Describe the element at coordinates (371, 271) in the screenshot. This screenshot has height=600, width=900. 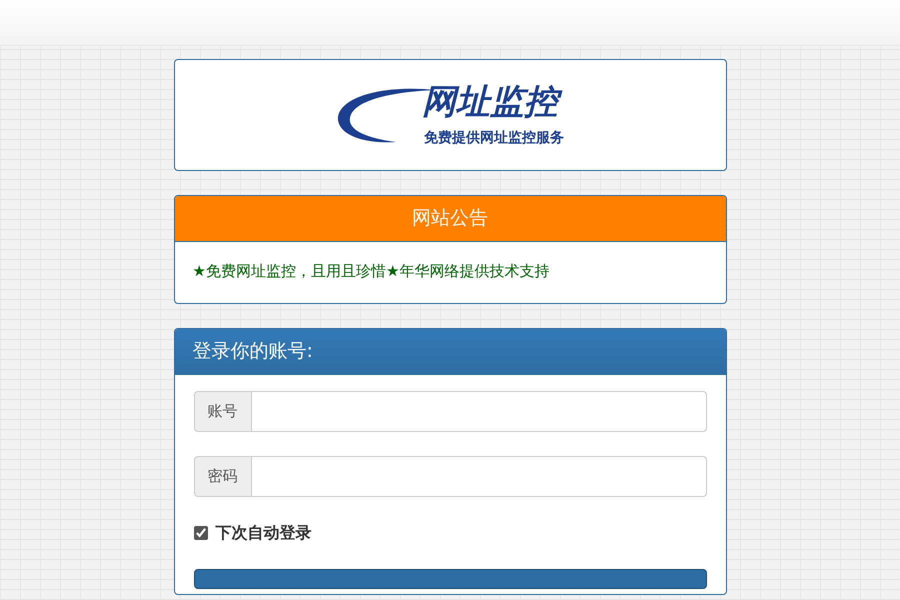
I see `notice-text: ★免费网址监控，且用且珍惜★年华网络提供技术支持` at that location.